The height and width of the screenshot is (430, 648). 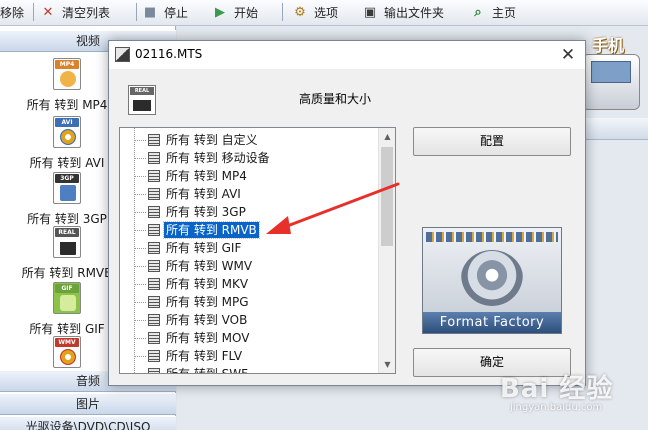 What do you see at coordinates (203, 194) in the screenshot?
I see `tree-item-label: 所有 转到 AVI` at bounding box center [203, 194].